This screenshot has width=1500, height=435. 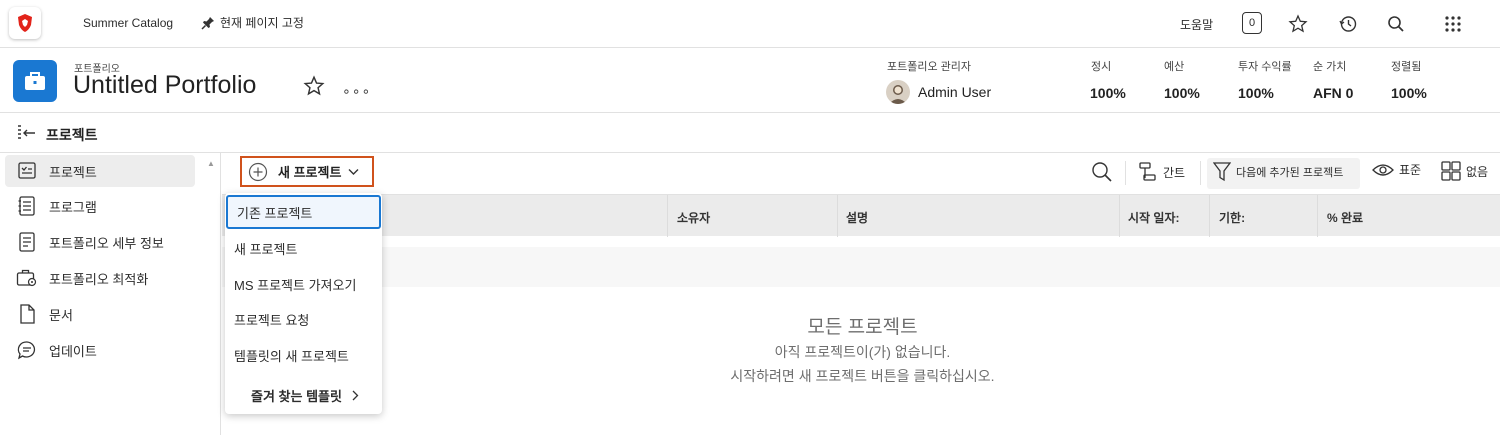 What do you see at coordinates (27, 242) in the screenshot?
I see `details-icon` at bounding box center [27, 242].